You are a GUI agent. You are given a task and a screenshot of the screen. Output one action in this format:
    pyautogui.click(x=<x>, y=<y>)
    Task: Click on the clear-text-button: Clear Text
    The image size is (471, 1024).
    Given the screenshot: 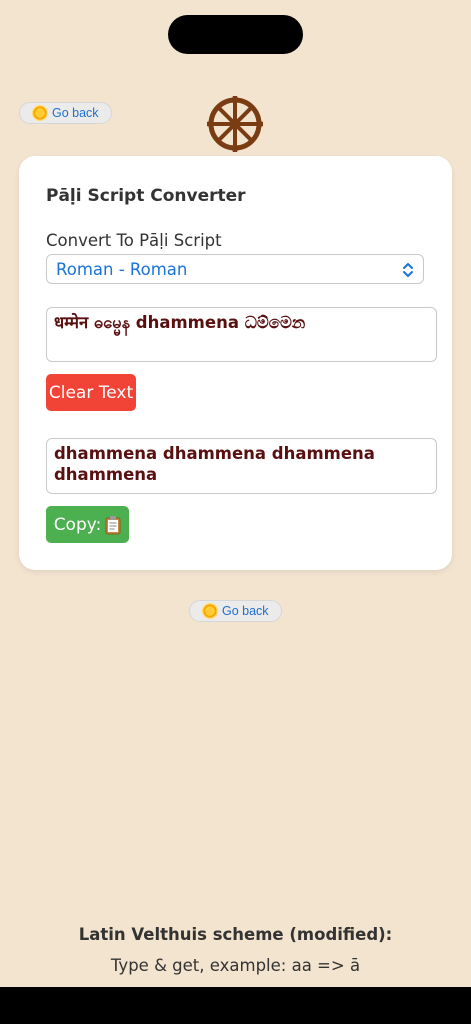 What is the action you would take?
    pyautogui.click(x=91, y=392)
    